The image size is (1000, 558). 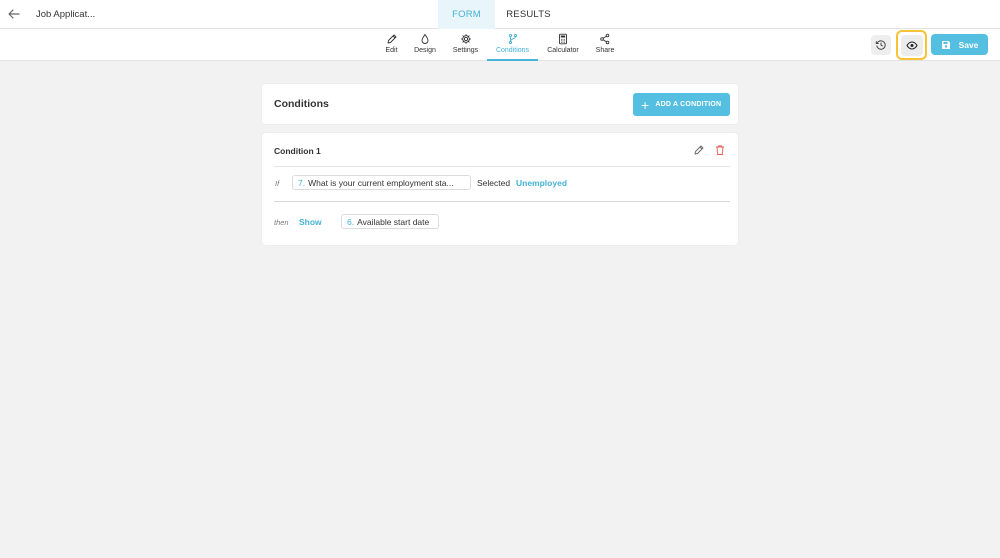 I want to click on tool-conditions: Conditions, so click(x=512, y=45).